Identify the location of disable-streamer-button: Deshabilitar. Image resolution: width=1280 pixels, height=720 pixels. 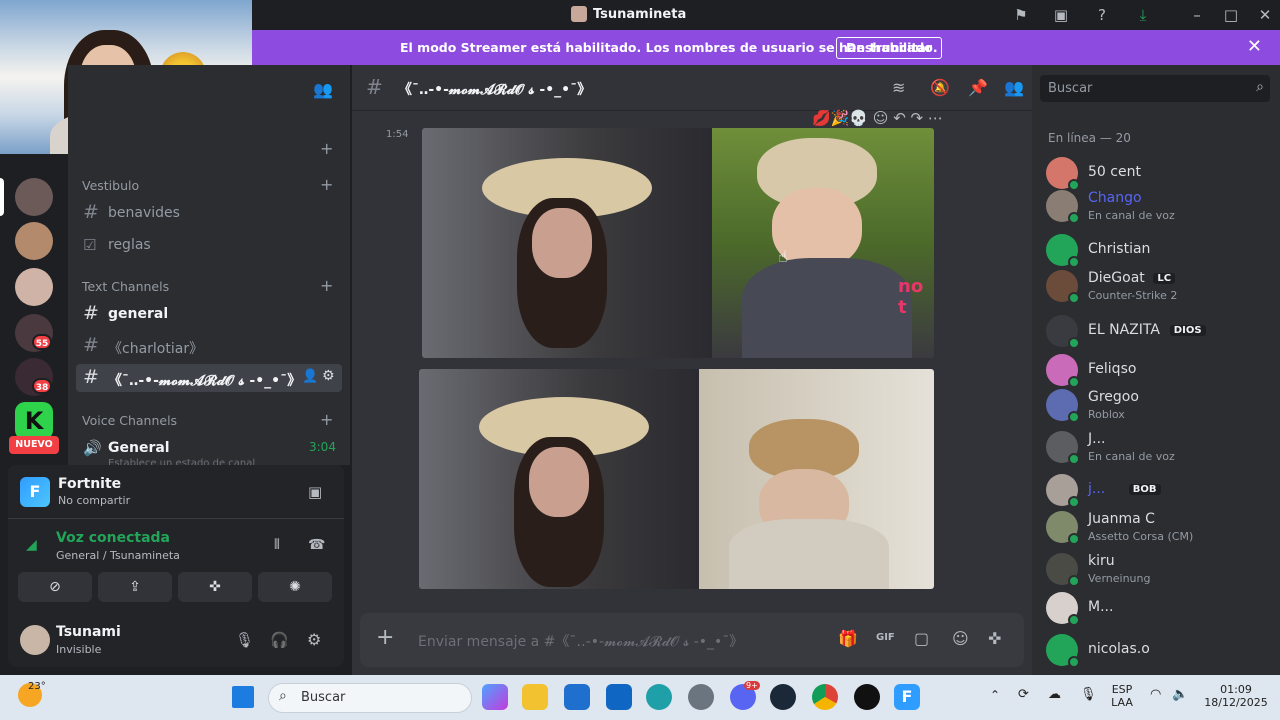
(889, 48).